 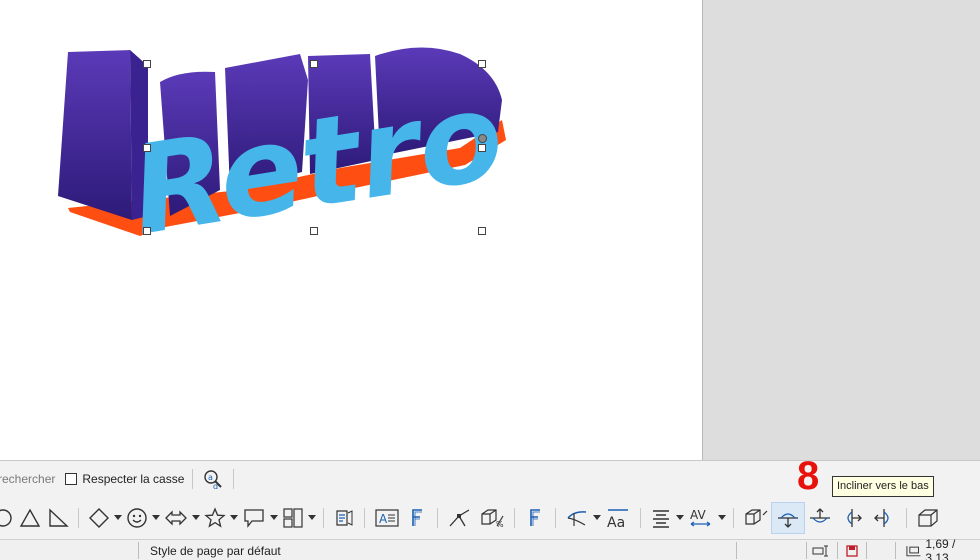 What do you see at coordinates (482, 231) in the screenshot?
I see `selection-handle-br` at bounding box center [482, 231].